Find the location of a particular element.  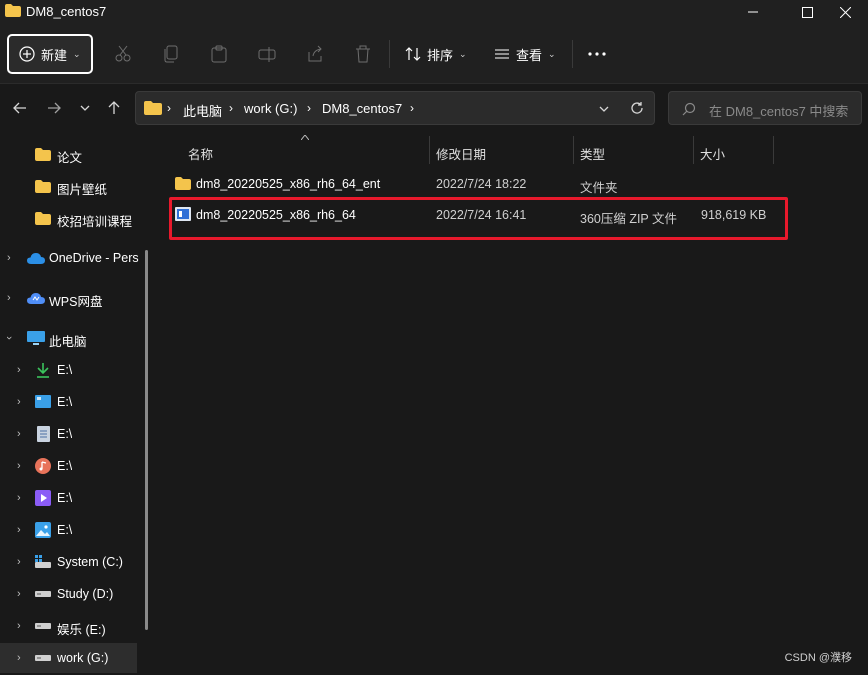

sidebar-item-wps: › WPS网盘 is located at coordinates (70, 298).